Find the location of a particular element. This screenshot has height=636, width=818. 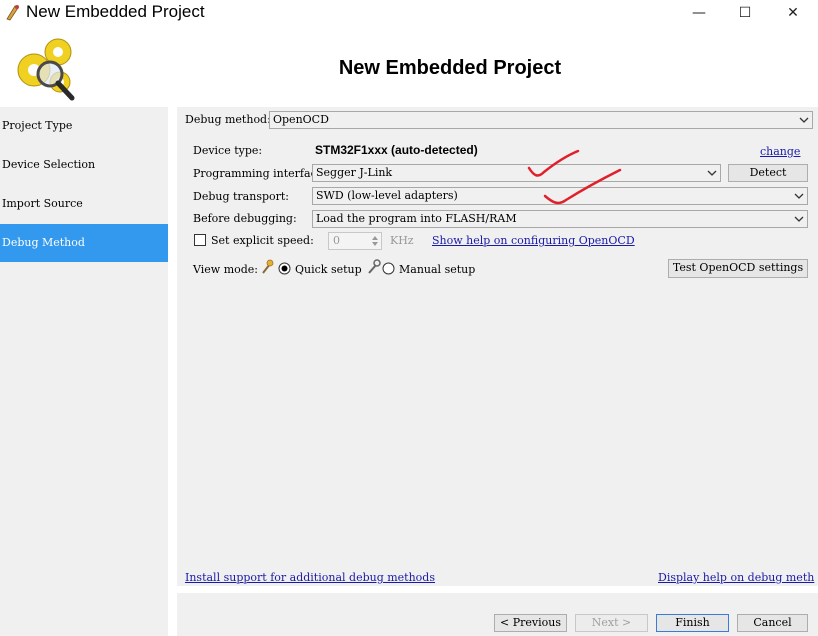

page-title: New Embedded Project is located at coordinates (450, 68).